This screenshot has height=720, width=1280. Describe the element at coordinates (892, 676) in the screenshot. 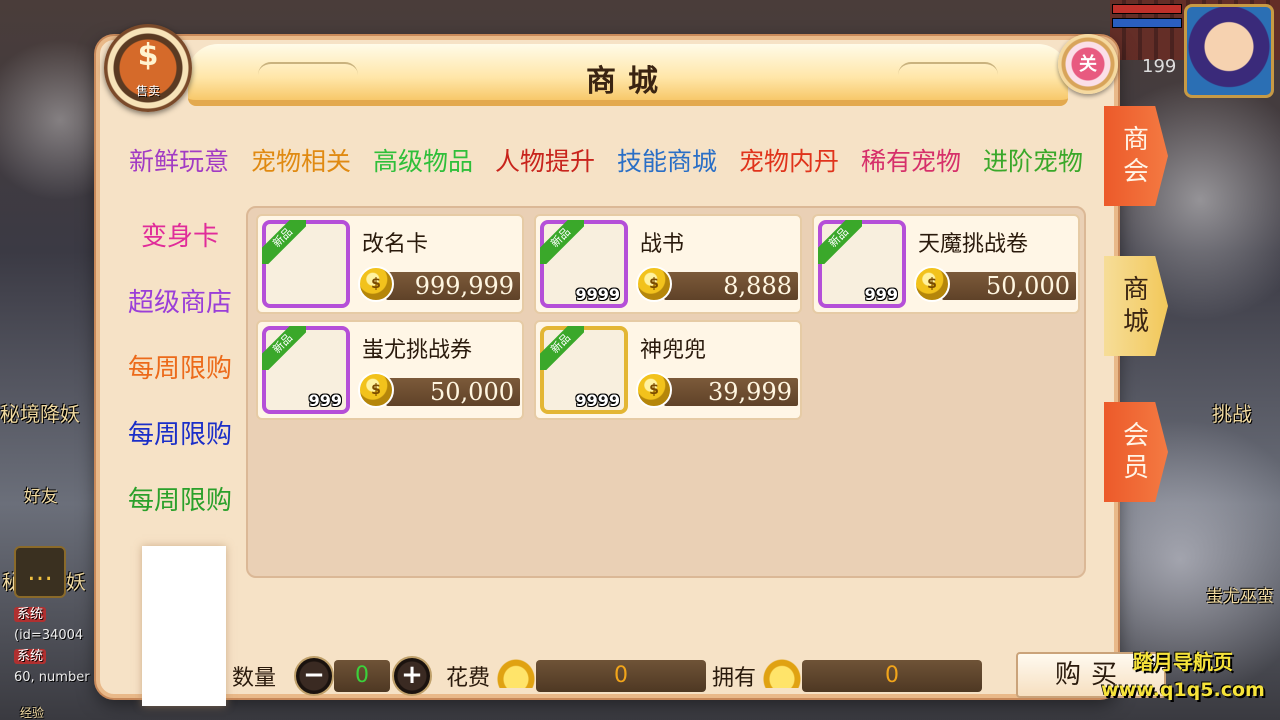

I see `owned-value: 0` at that location.